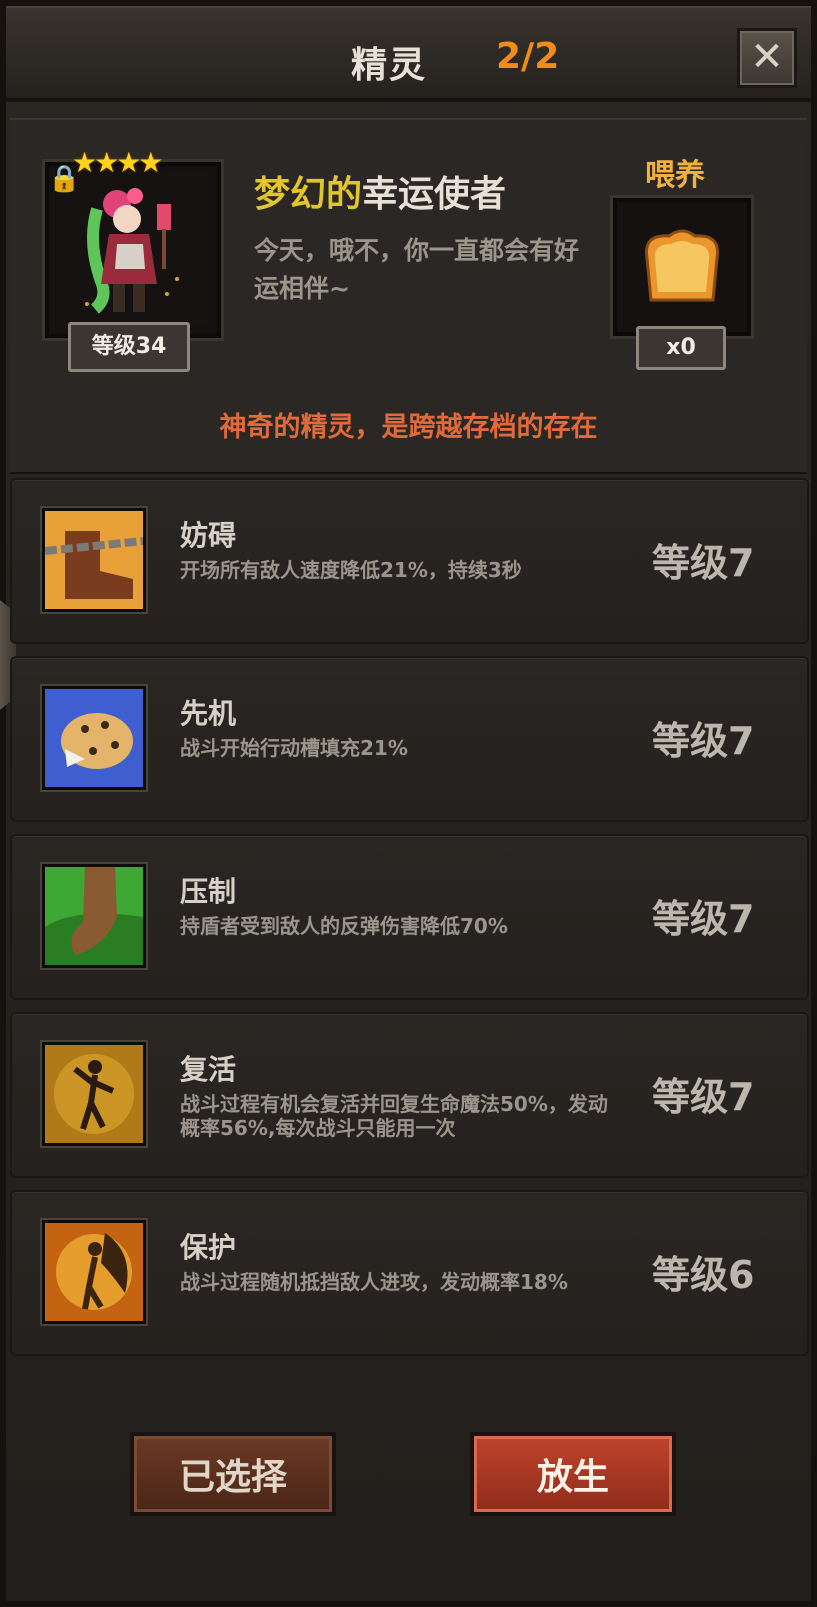 The width and height of the screenshot is (817, 1607). I want to click on skill-description: 战斗过程有机会复活并回复生命魔法50%，发动概率56%,每次战斗只能用一次, so click(394, 1116).